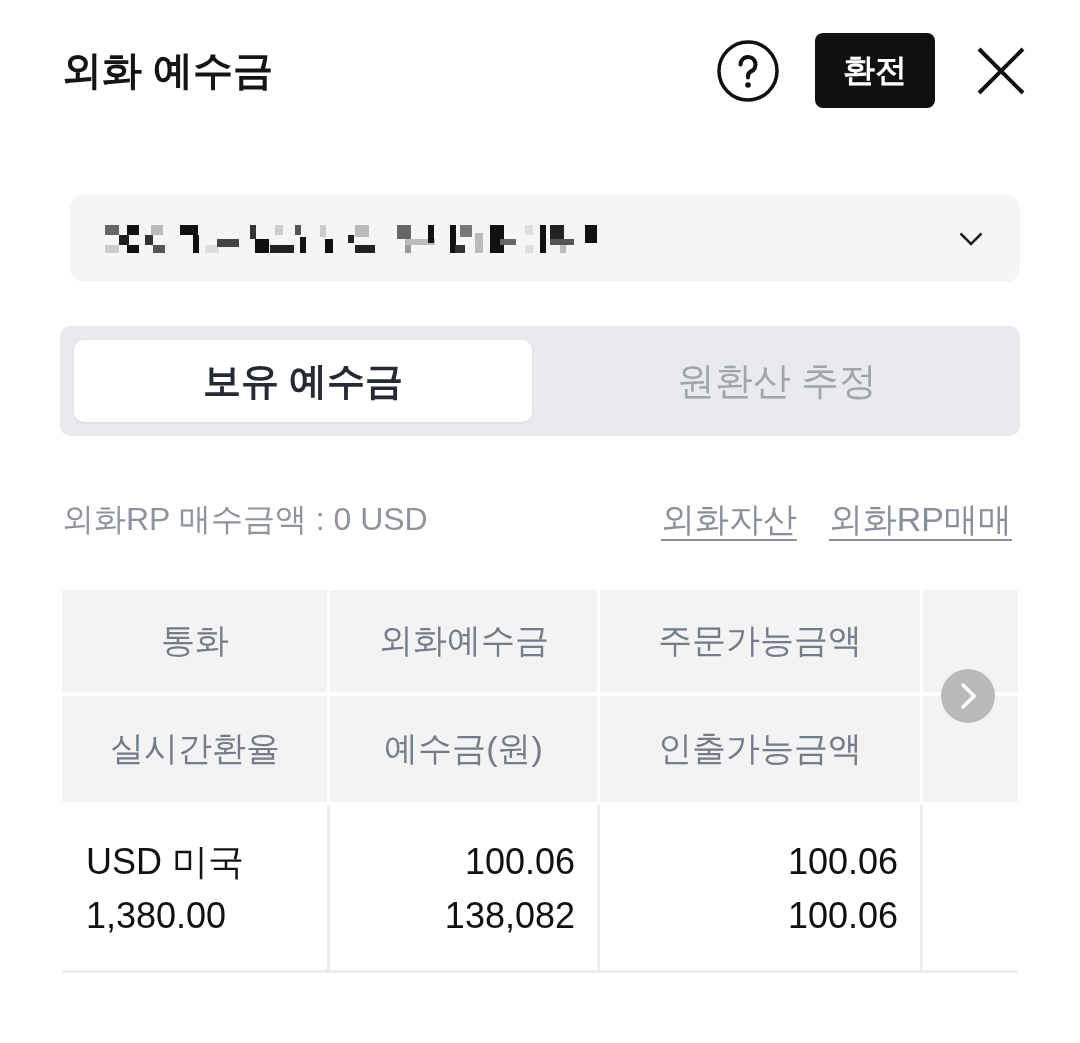  I want to click on close-icon, so click(1001, 70).